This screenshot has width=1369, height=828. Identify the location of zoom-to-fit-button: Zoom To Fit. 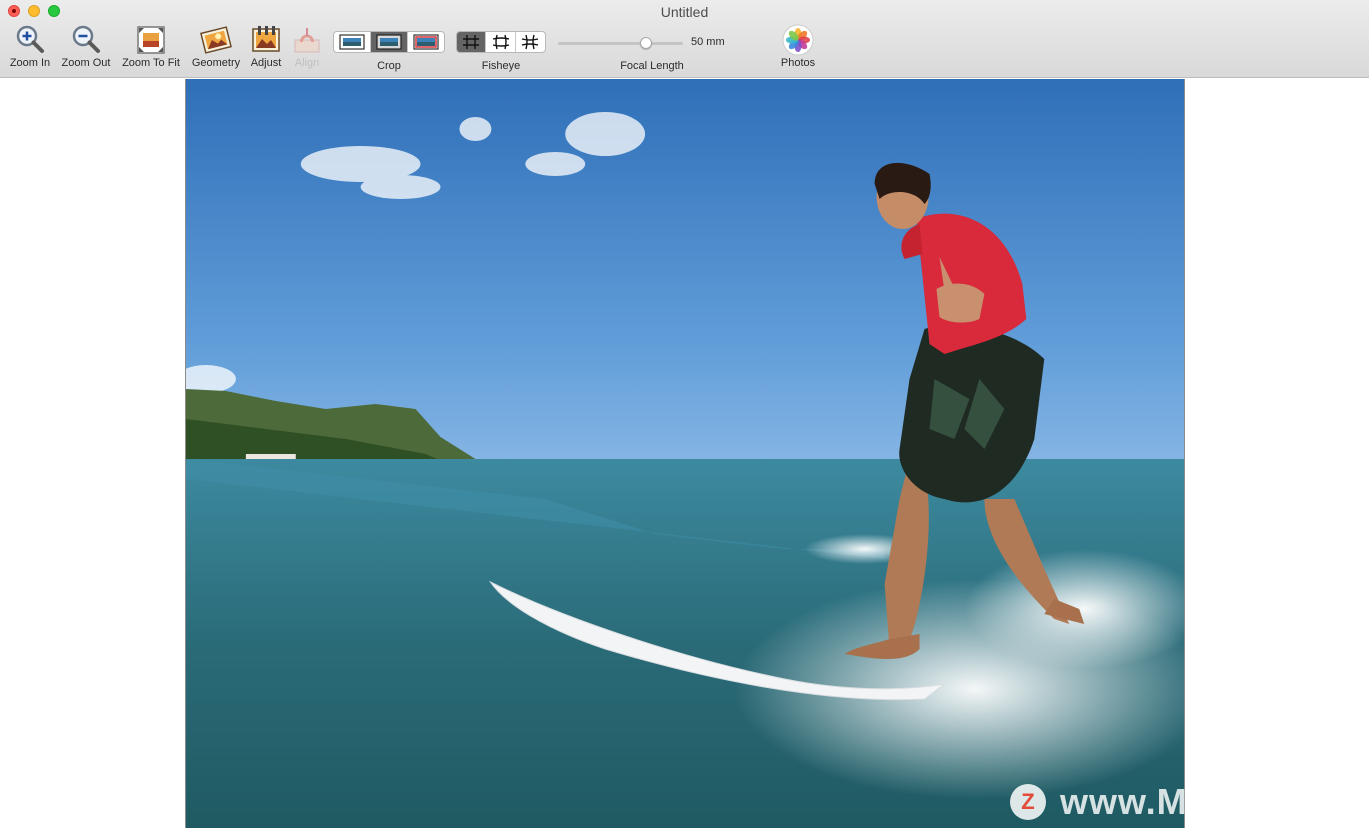
(151, 46).